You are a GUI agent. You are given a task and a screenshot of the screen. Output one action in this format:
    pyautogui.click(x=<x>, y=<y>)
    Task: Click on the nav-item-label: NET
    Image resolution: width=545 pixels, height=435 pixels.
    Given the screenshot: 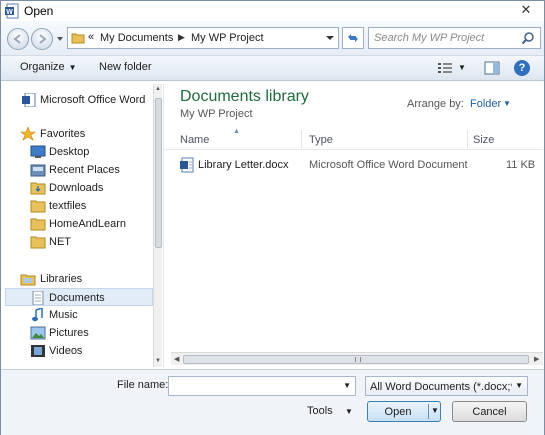 What is the action you would take?
    pyautogui.click(x=60, y=242)
    